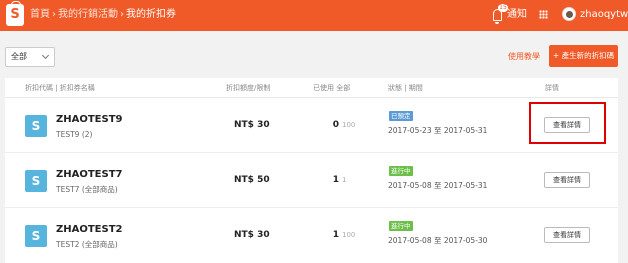 The image size is (628, 263). What do you see at coordinates (335, 125) in the screenshot?
I see `used-count: 0` at bounding box center [335, 125].